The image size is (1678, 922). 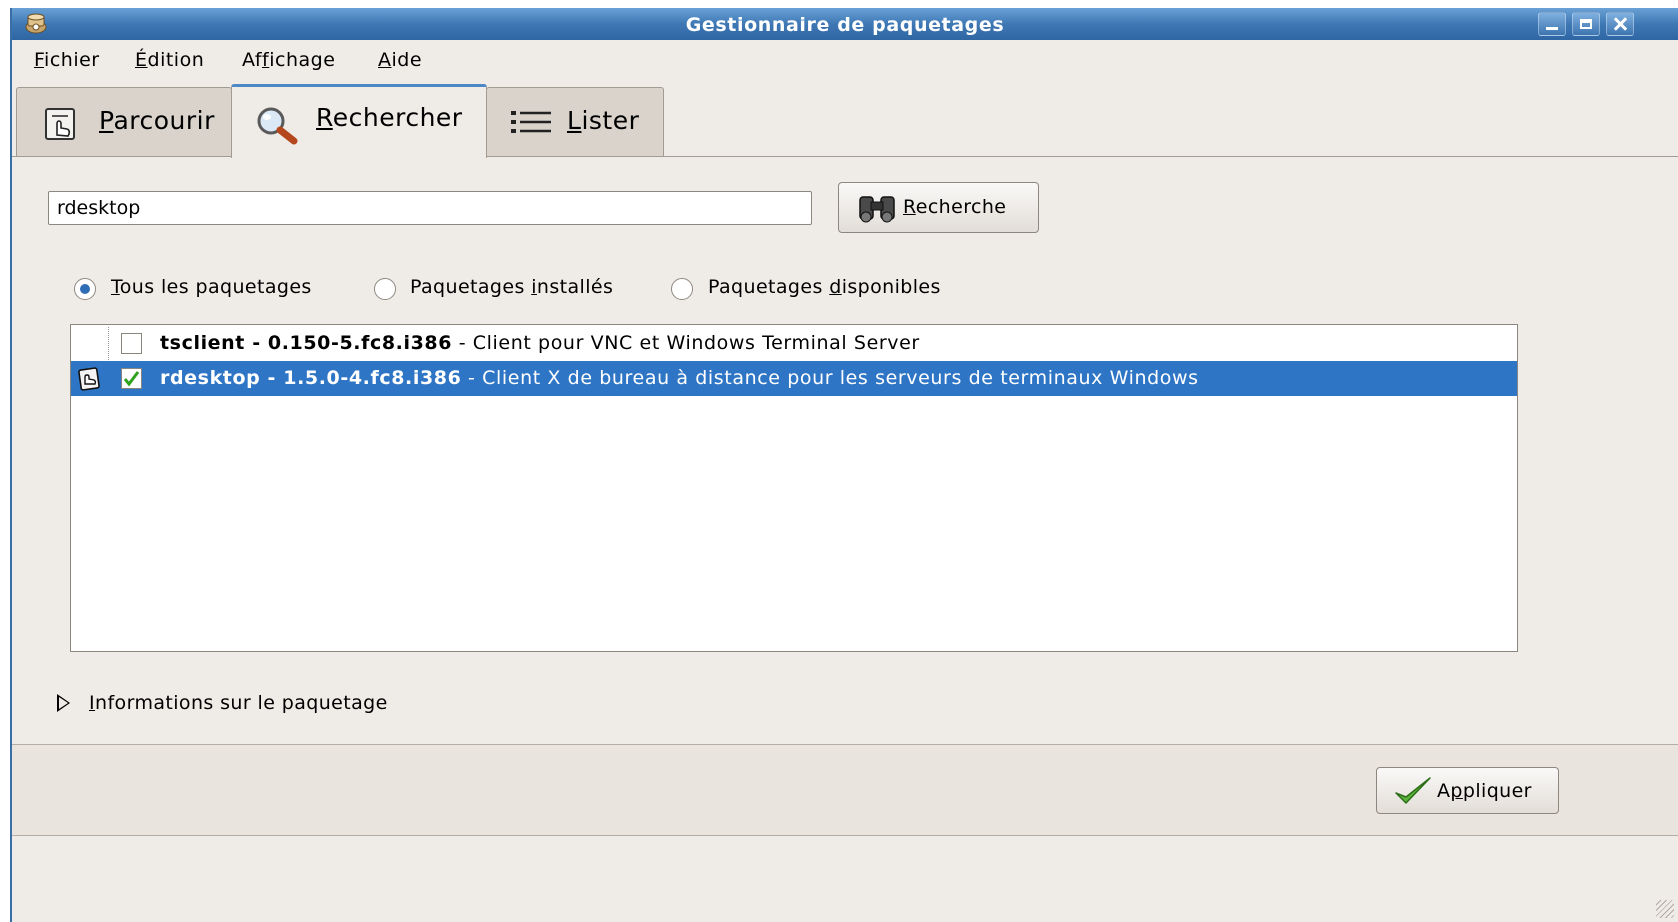 What do you see at coordinates (400, 60) in the screenshot?
I see `menu-aide: Aide` at bounding box center [400, 60].